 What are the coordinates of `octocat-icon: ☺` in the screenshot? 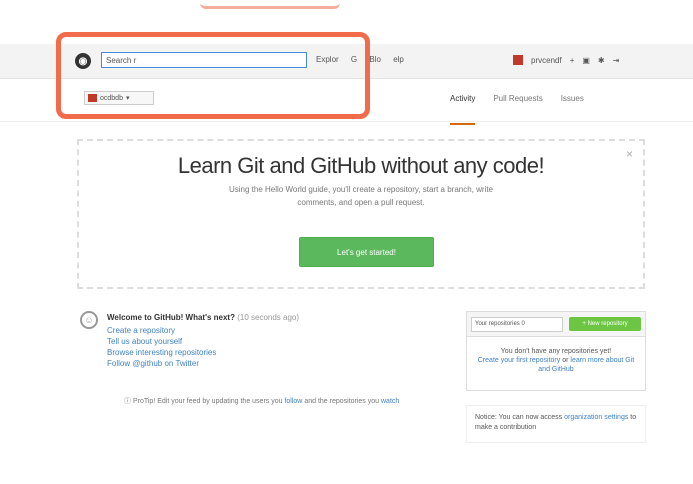 It's located at (89, 320).